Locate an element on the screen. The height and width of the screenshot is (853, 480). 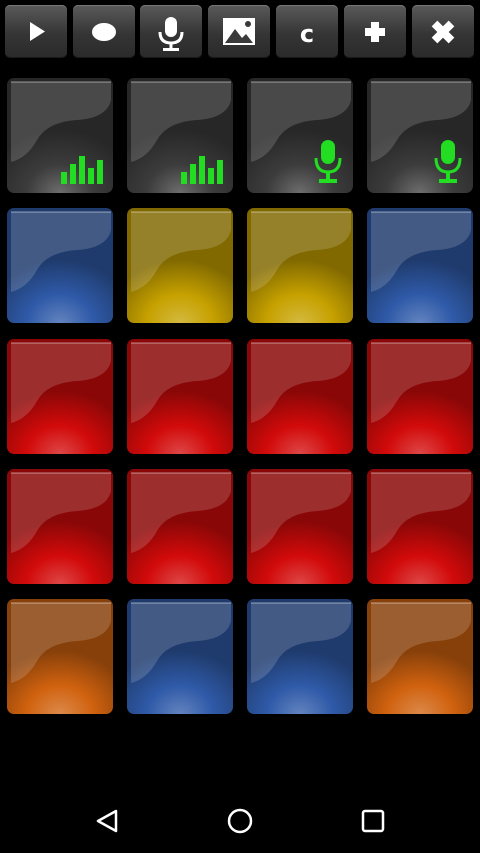
back-icon is located at coordinates (107, 821).